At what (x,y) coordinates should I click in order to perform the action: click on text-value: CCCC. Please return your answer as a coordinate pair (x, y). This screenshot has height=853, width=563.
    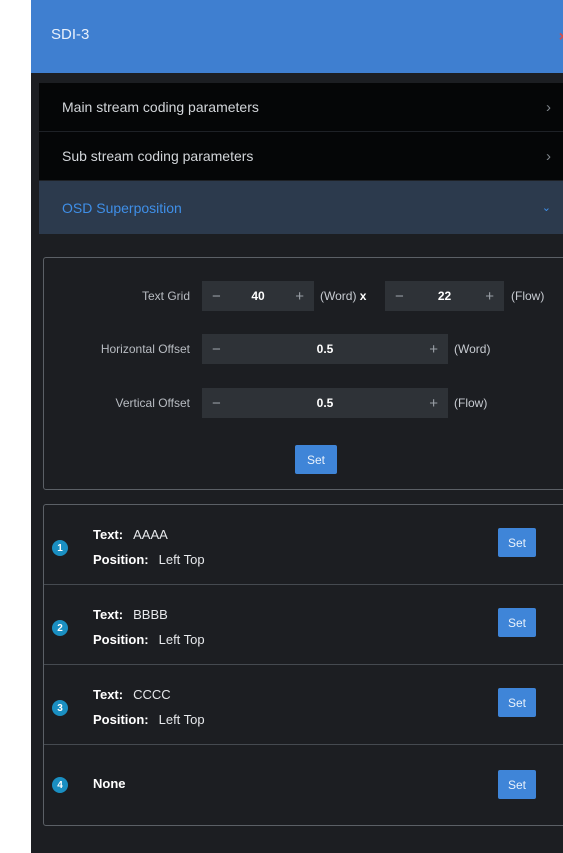
    Looking at the image, I should click on (152, 694).